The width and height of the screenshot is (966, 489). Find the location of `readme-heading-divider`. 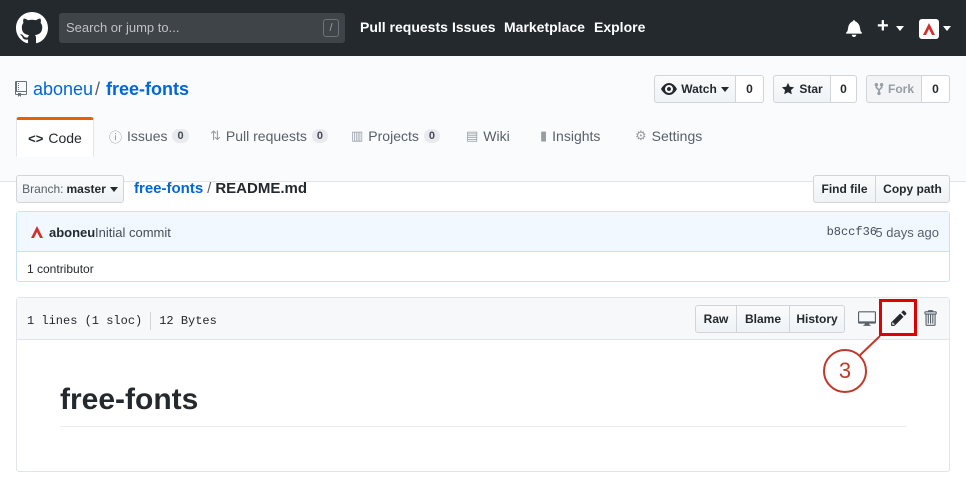

readme-heading-divider is located at coordinates (483, 426).